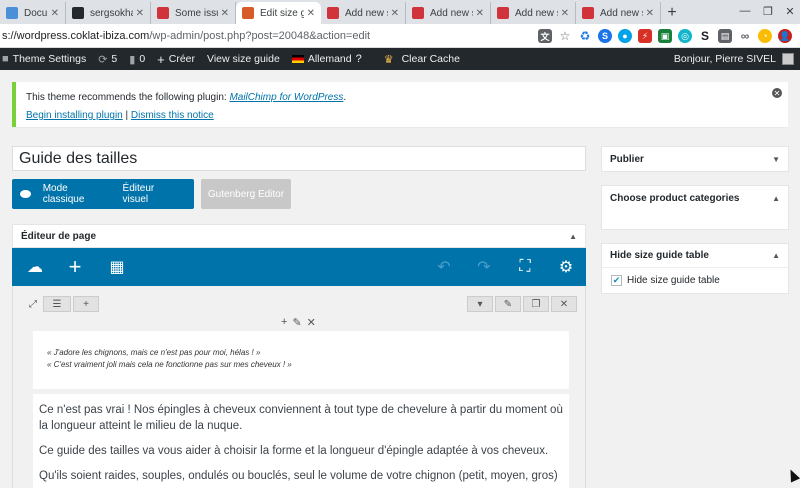 This screenshot has height=488, width=800. Describe the element at coordinates (286, 97) in the screenshot. I see `plugin-link: MailChimp for WordPress` at that location.